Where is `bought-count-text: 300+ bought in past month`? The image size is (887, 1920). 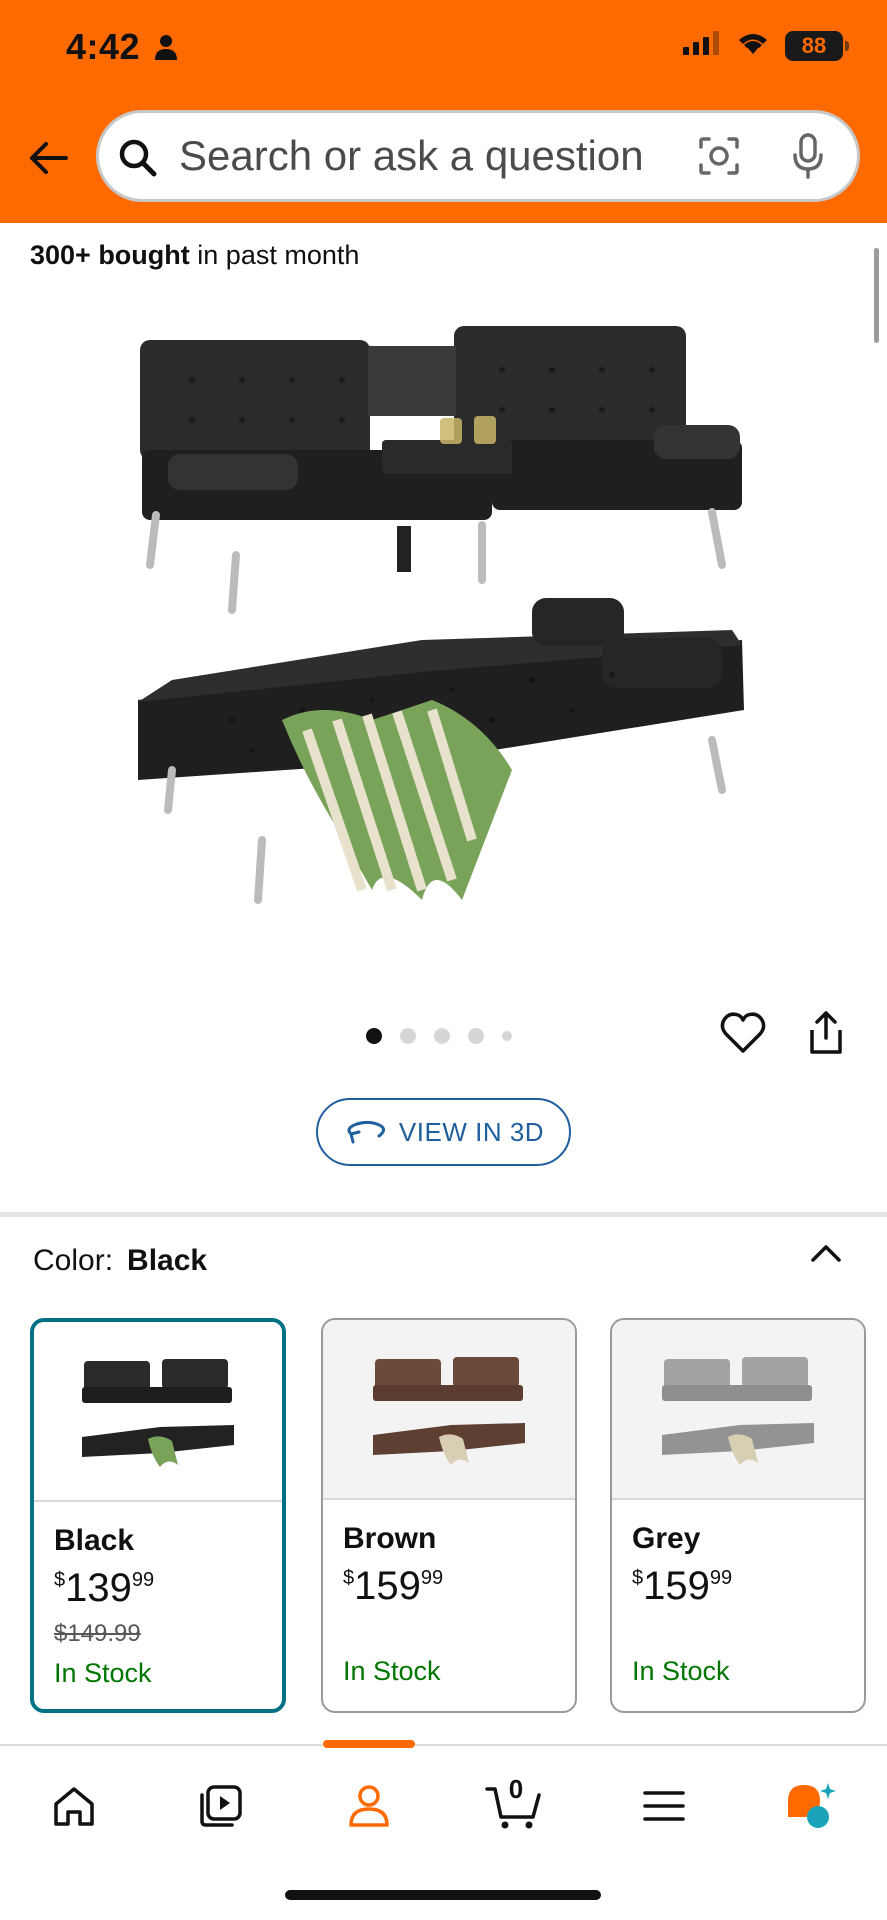 bought-count-text: 300+ bought in past month is located at coordinates (194, 255).